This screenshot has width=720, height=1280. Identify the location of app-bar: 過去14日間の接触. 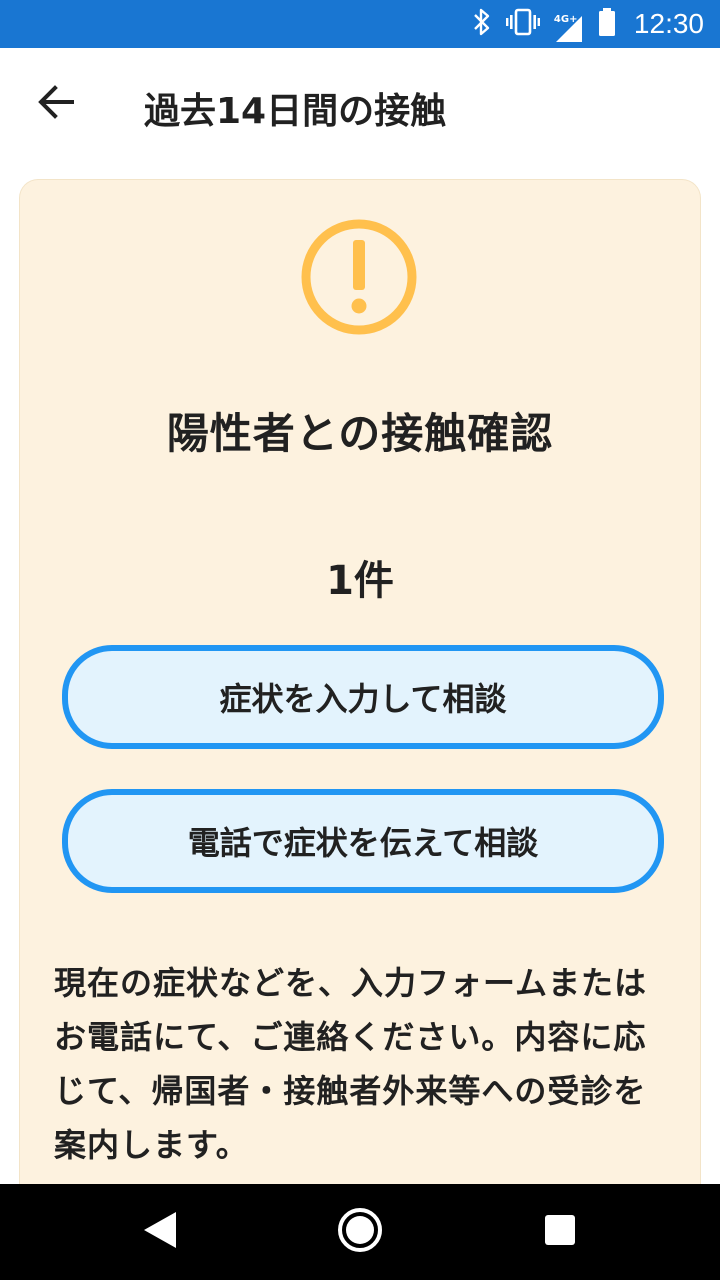
(360, 106).